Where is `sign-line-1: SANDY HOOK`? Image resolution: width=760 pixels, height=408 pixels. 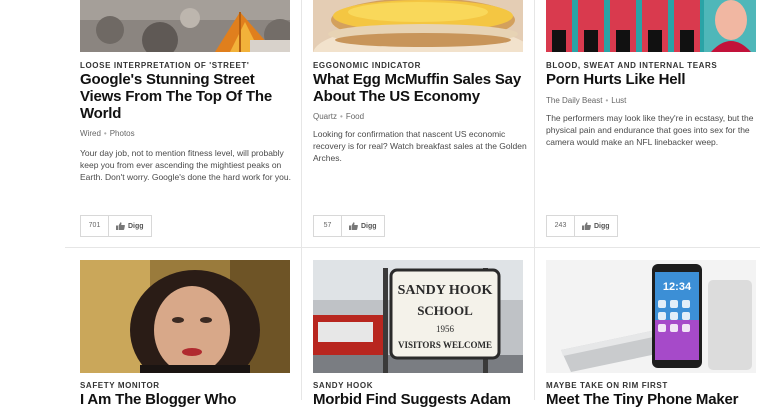 sign-line-1: SANDY HOOK is located at coordinates (445, 290).